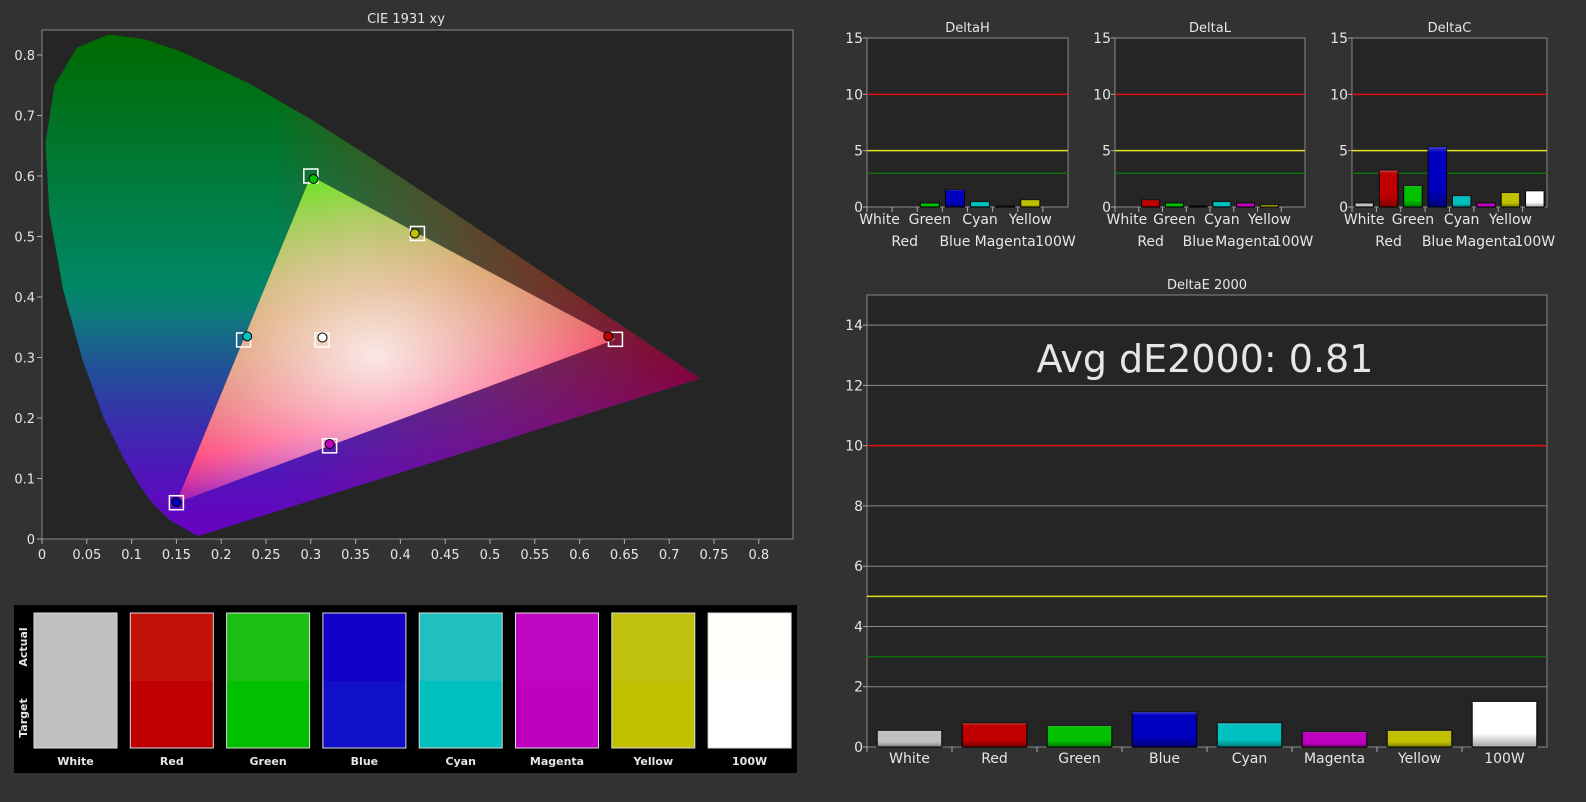 The width and height of the screenshot is (1586, 802). Describe the element at coordinates (749, 761) in the screenshot. I see `swatch-label: 100W` at that location.